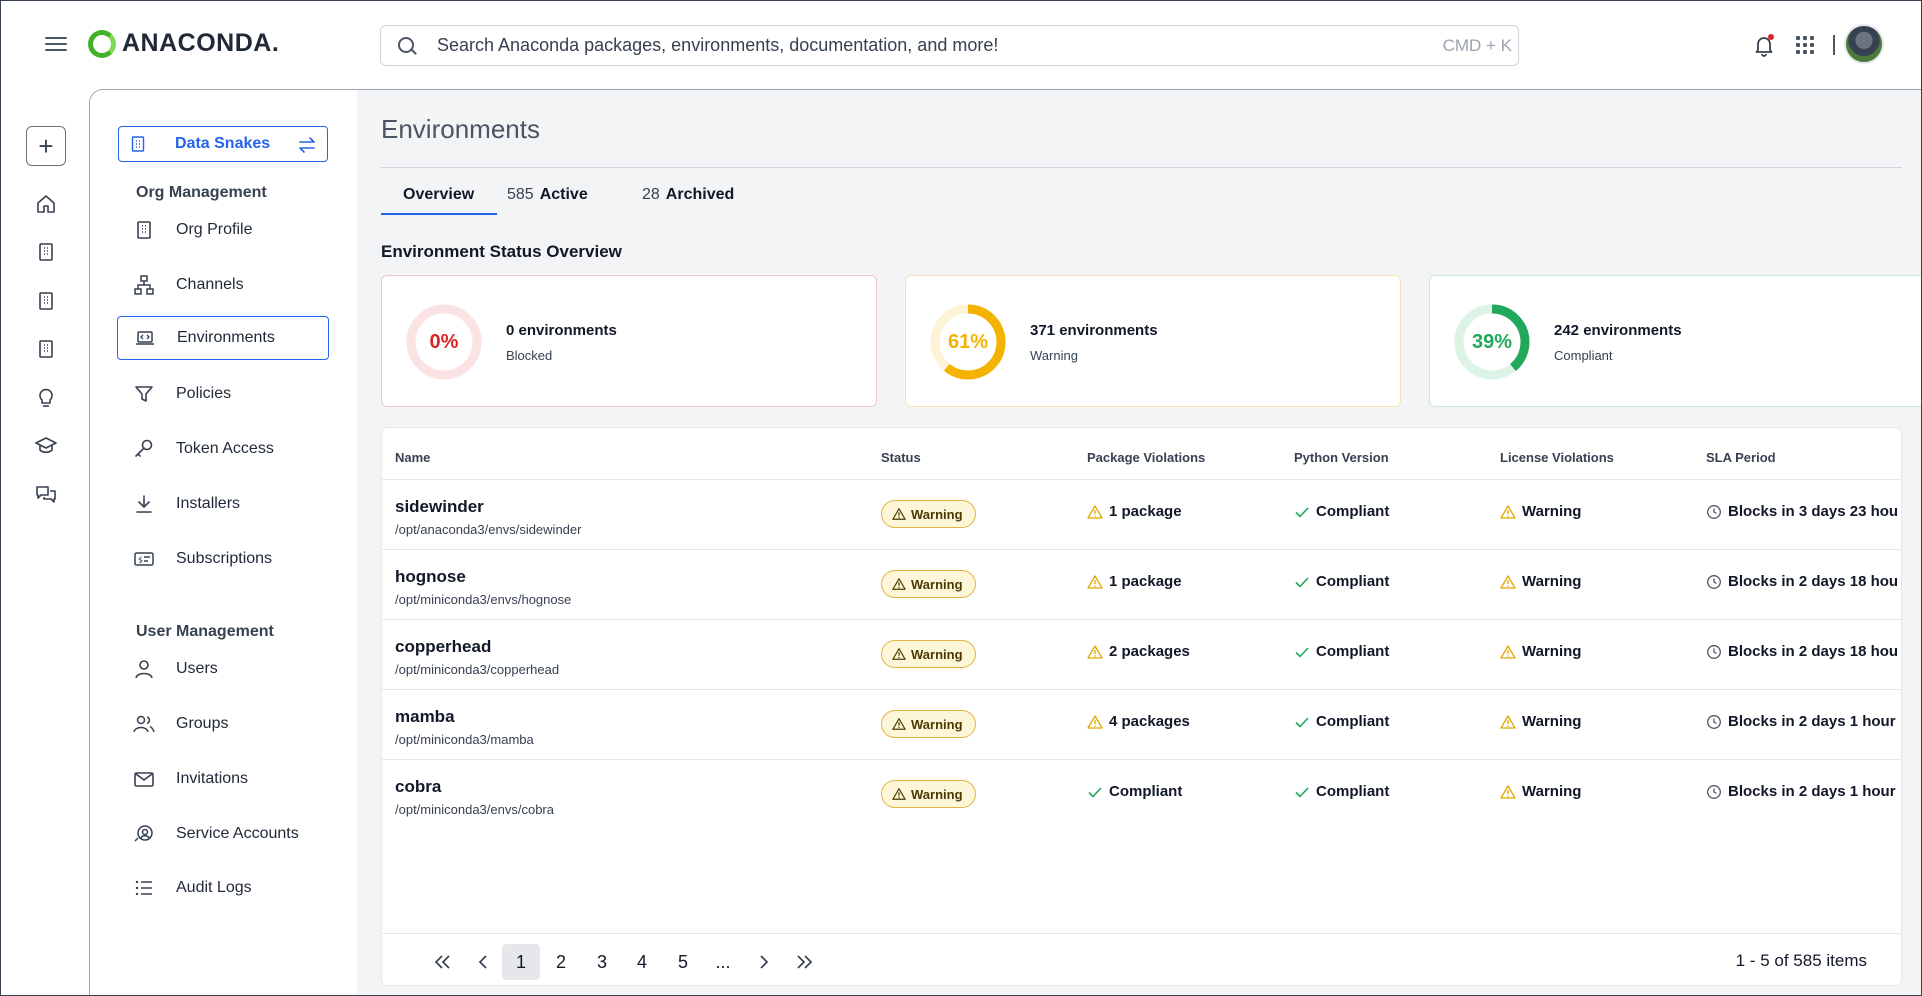 The width and height of the screenshot is (1922, 996). I want to click on sla-period-cell: Blocks in 2 days 1 hour, so click(1801, 721).